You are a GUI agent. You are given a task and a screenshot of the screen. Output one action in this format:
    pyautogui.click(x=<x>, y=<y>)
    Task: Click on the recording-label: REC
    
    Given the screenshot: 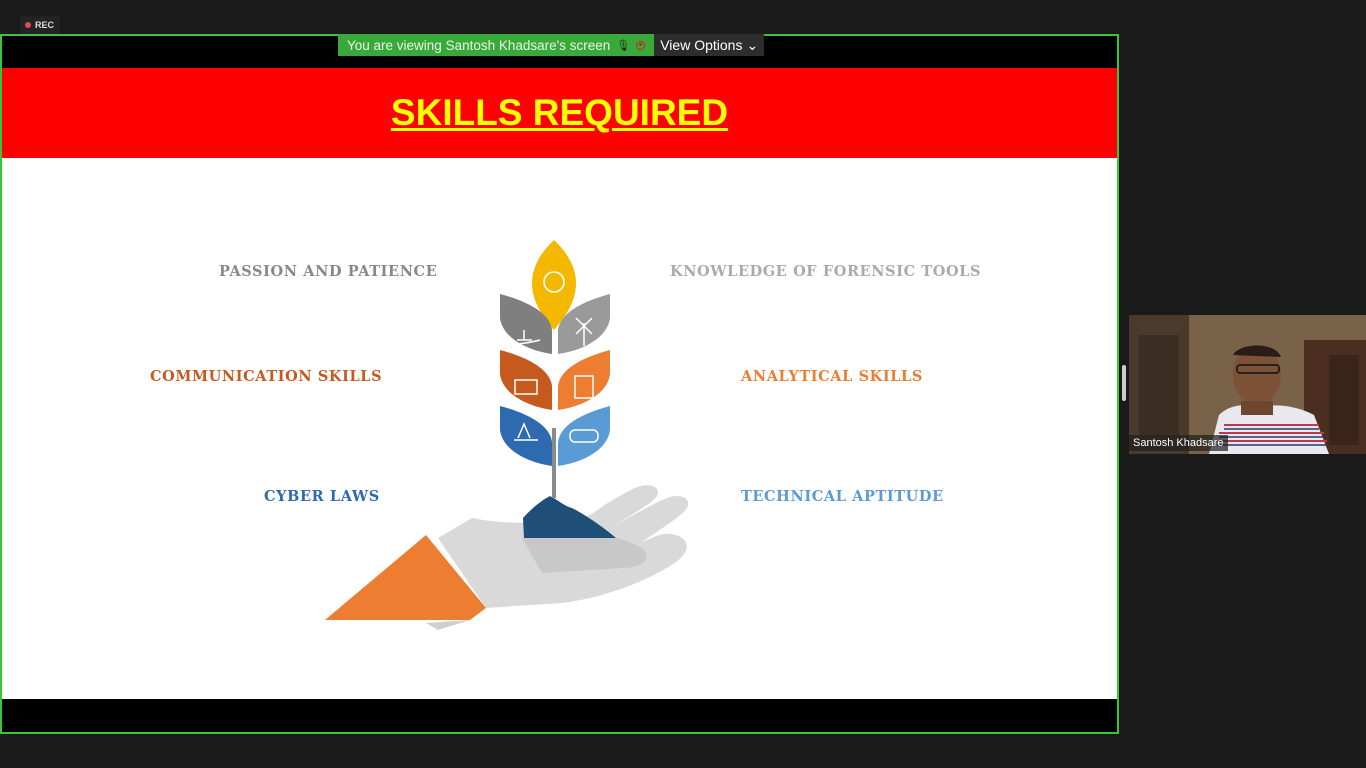 What is the action you would take?
    pyautogui.click(x=45, y=25)
    